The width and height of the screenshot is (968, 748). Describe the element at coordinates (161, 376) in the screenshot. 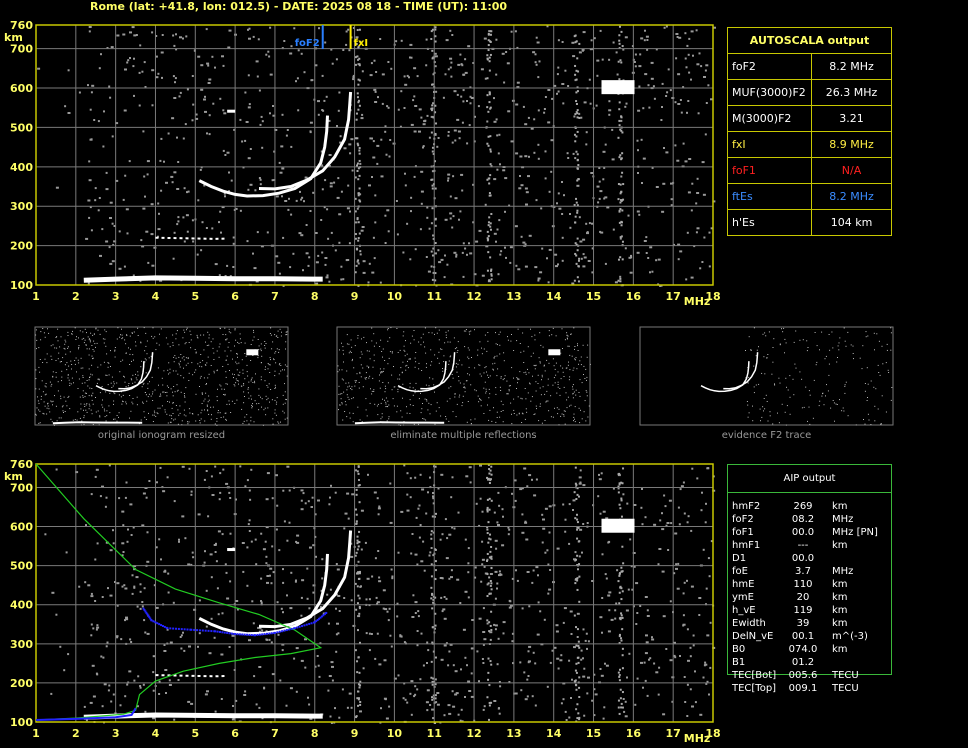

I see `thumbnail-frame` at that location.